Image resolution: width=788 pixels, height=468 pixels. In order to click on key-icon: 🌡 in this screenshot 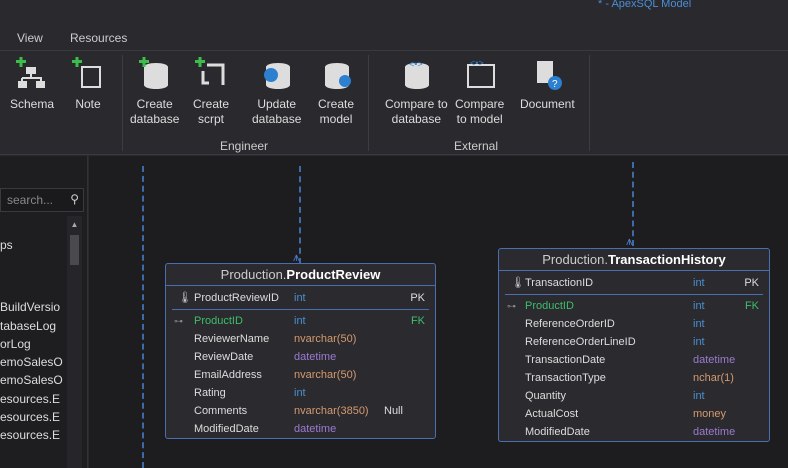, I will do `click(185, 298)`.